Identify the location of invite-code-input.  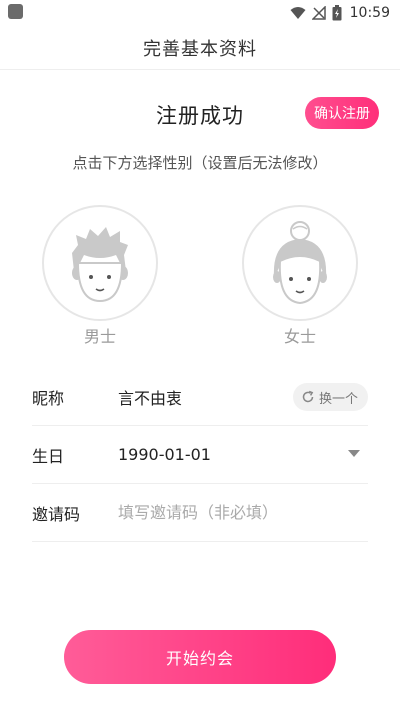
(243, 512).